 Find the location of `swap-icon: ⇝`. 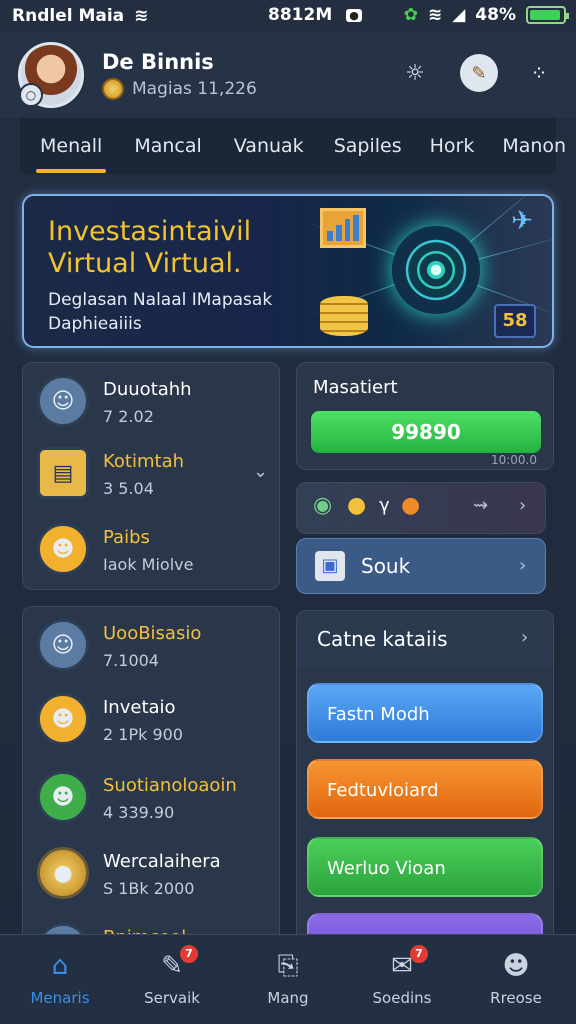

swap-icon: ⇝ is located at coordinates (481, 505).